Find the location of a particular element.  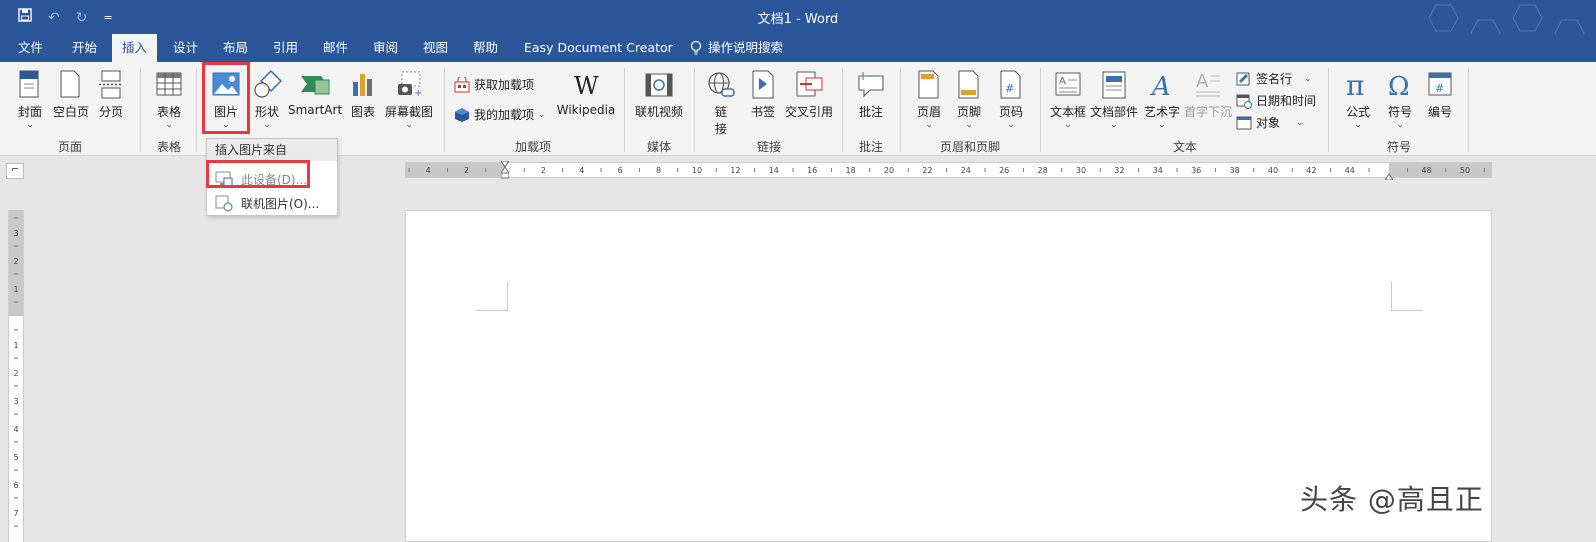

vertical-ruler: 3 2 1 1 2 3 4 5 6 7 is located at coordinates (16, 376).